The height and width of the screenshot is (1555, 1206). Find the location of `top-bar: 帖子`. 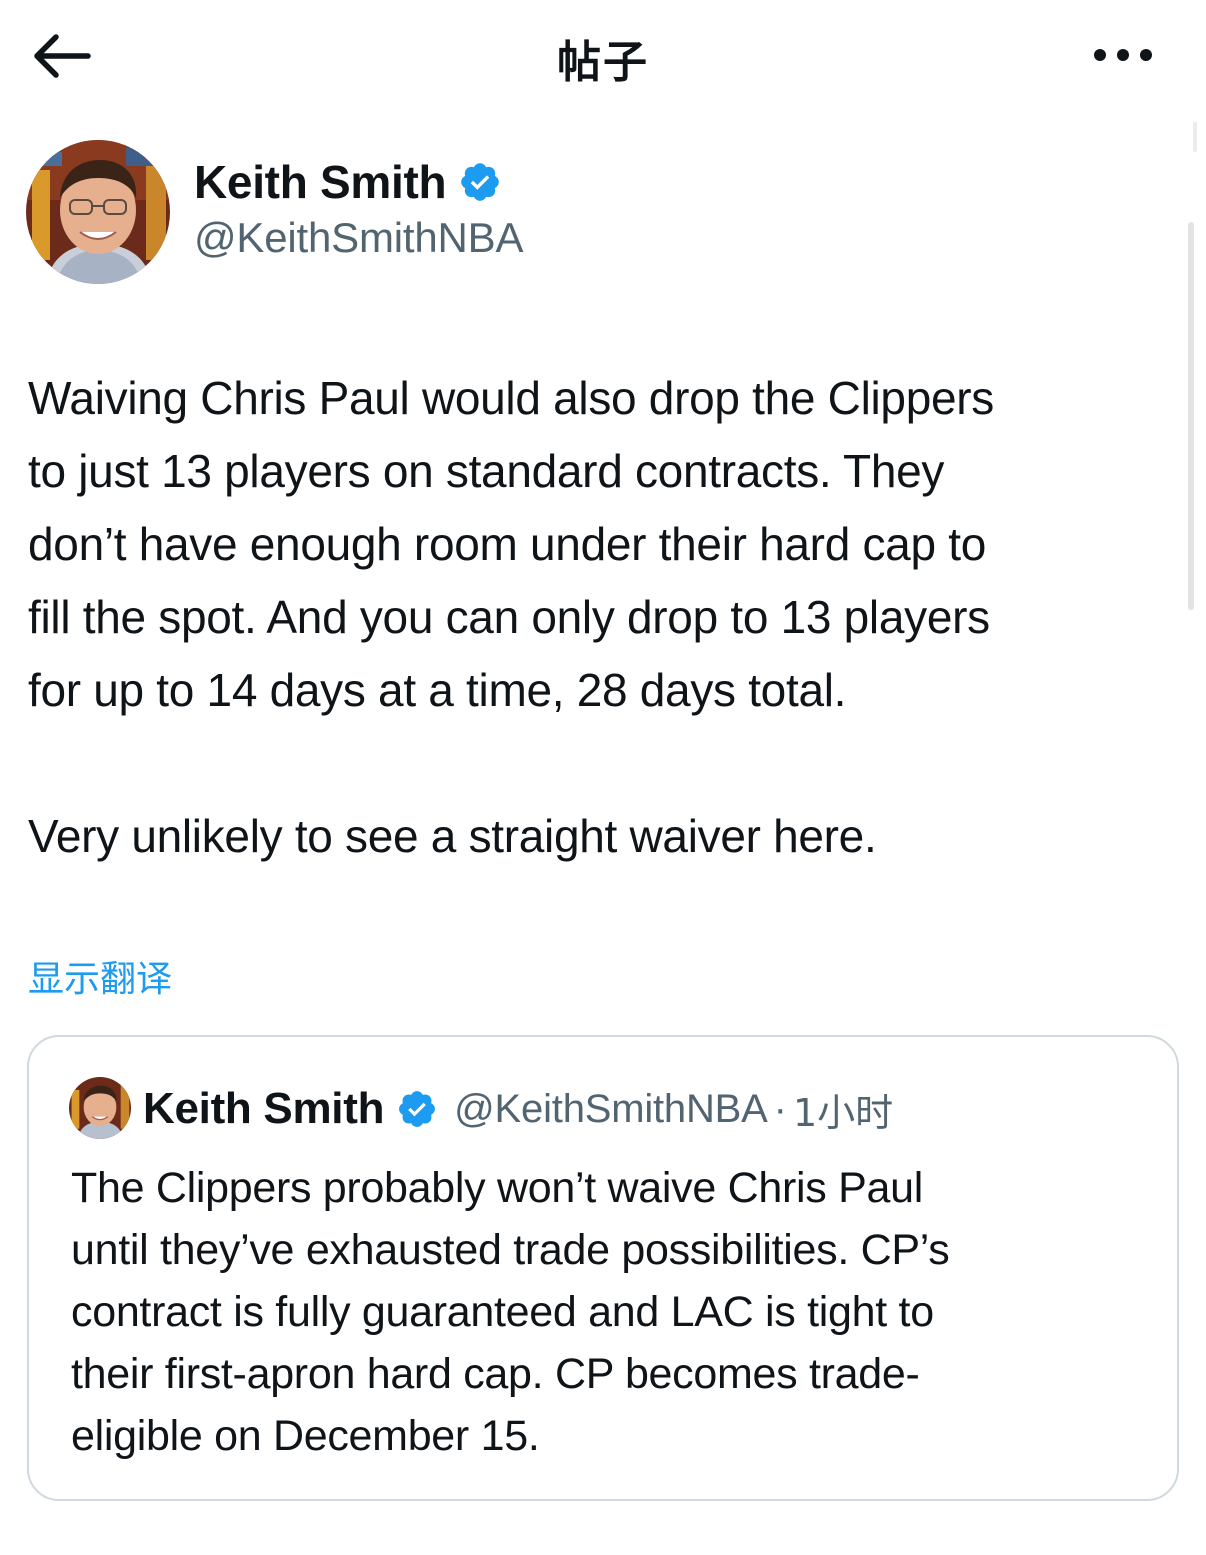

top-bar: 帖子 is located at coordinates (603, 55).